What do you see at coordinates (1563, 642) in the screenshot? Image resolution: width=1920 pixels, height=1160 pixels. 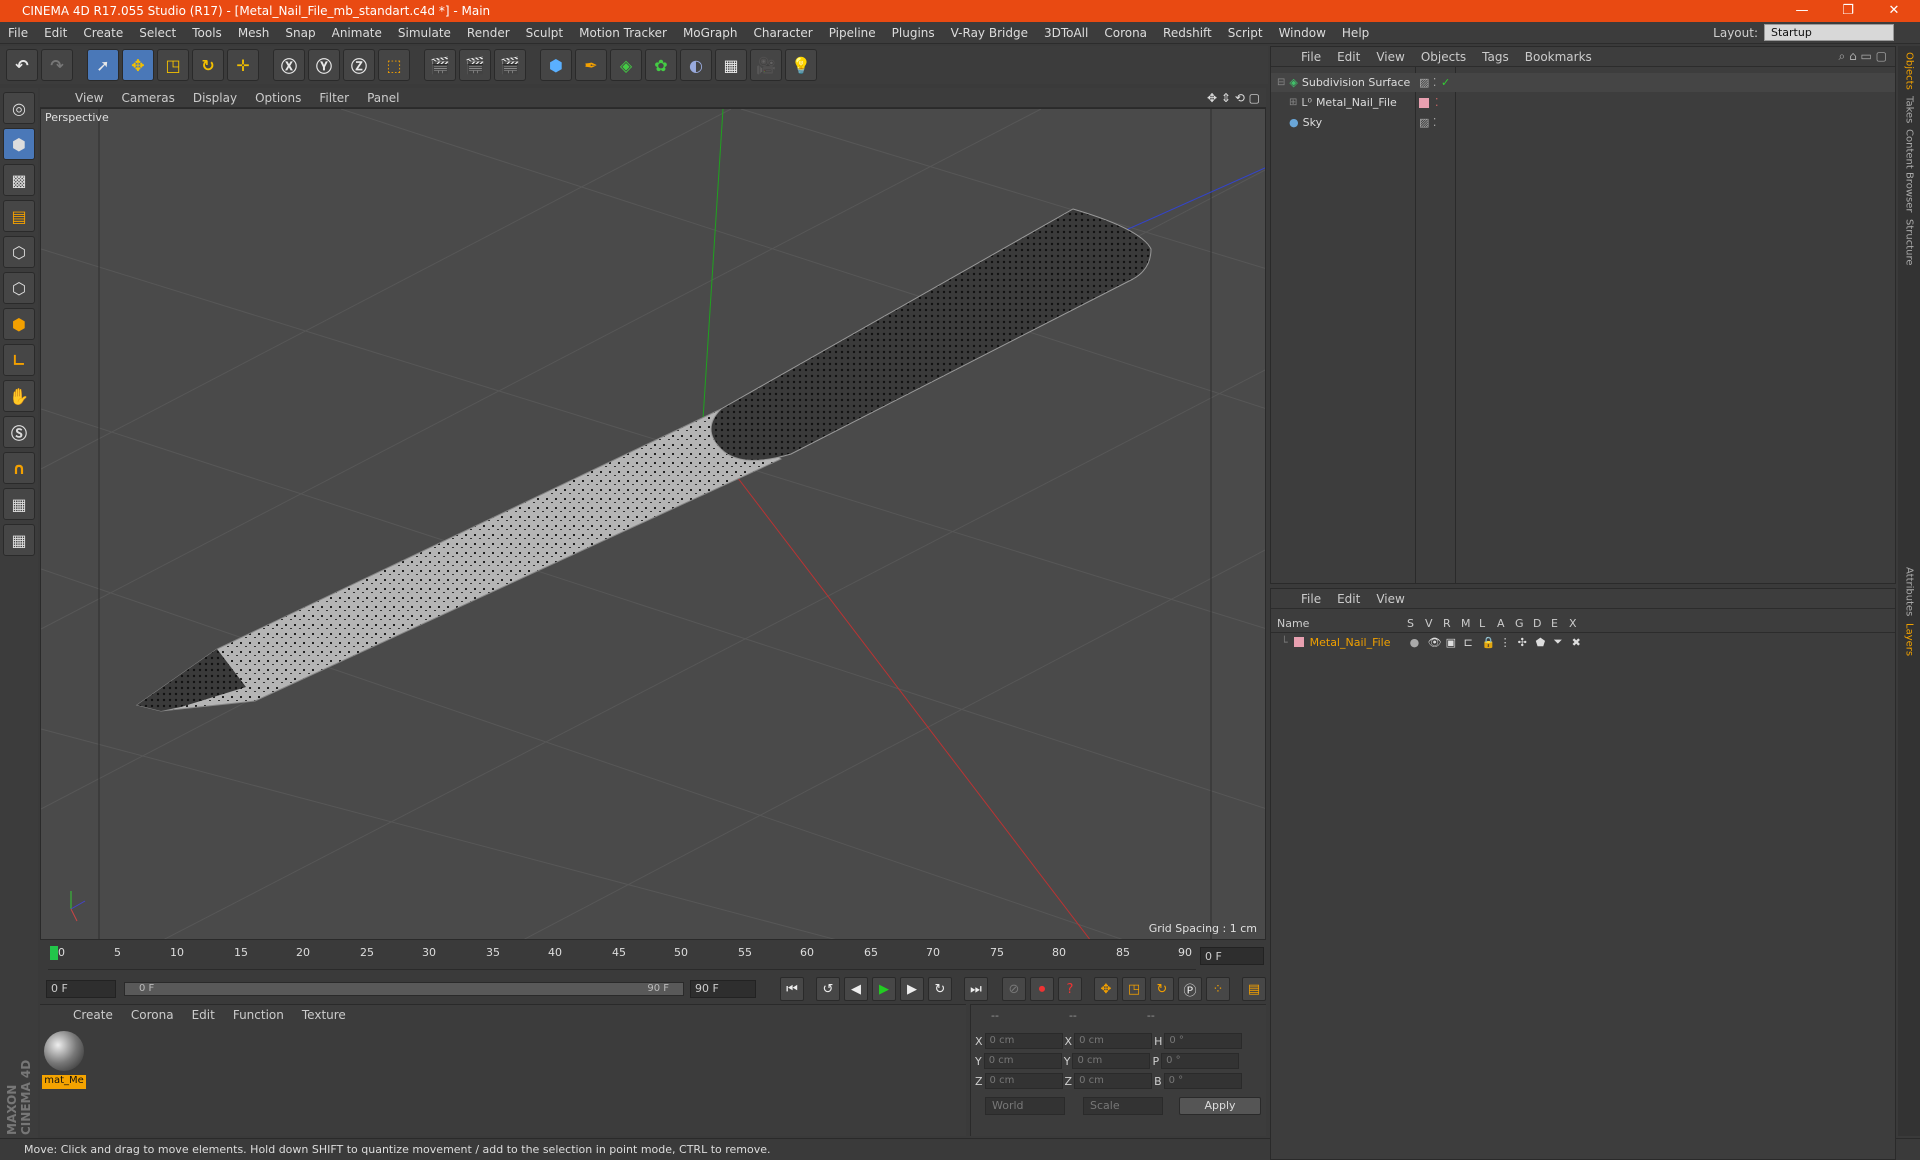 I see `expression-toggle-icon: ⏷` at bounding box center [1563, 642].